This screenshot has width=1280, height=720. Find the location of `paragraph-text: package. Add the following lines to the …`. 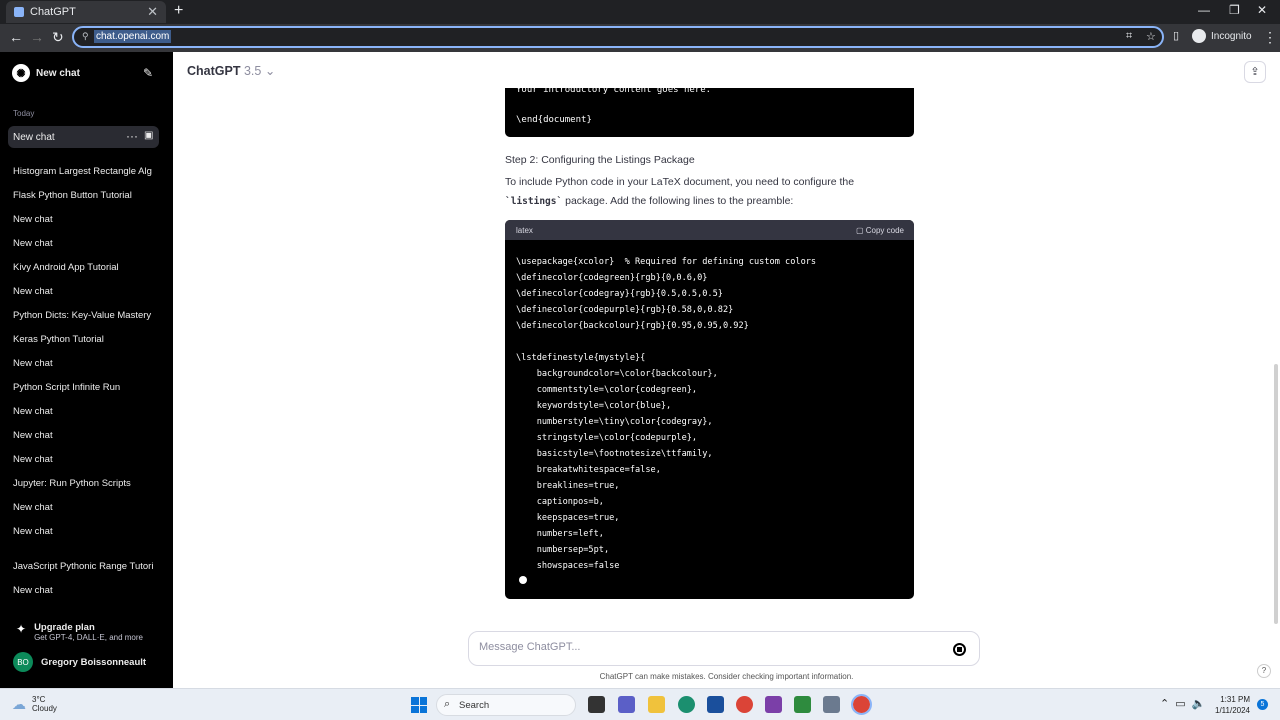

paragraph-text: package. Add the following lines to the … is located at coordinates (678, 200).